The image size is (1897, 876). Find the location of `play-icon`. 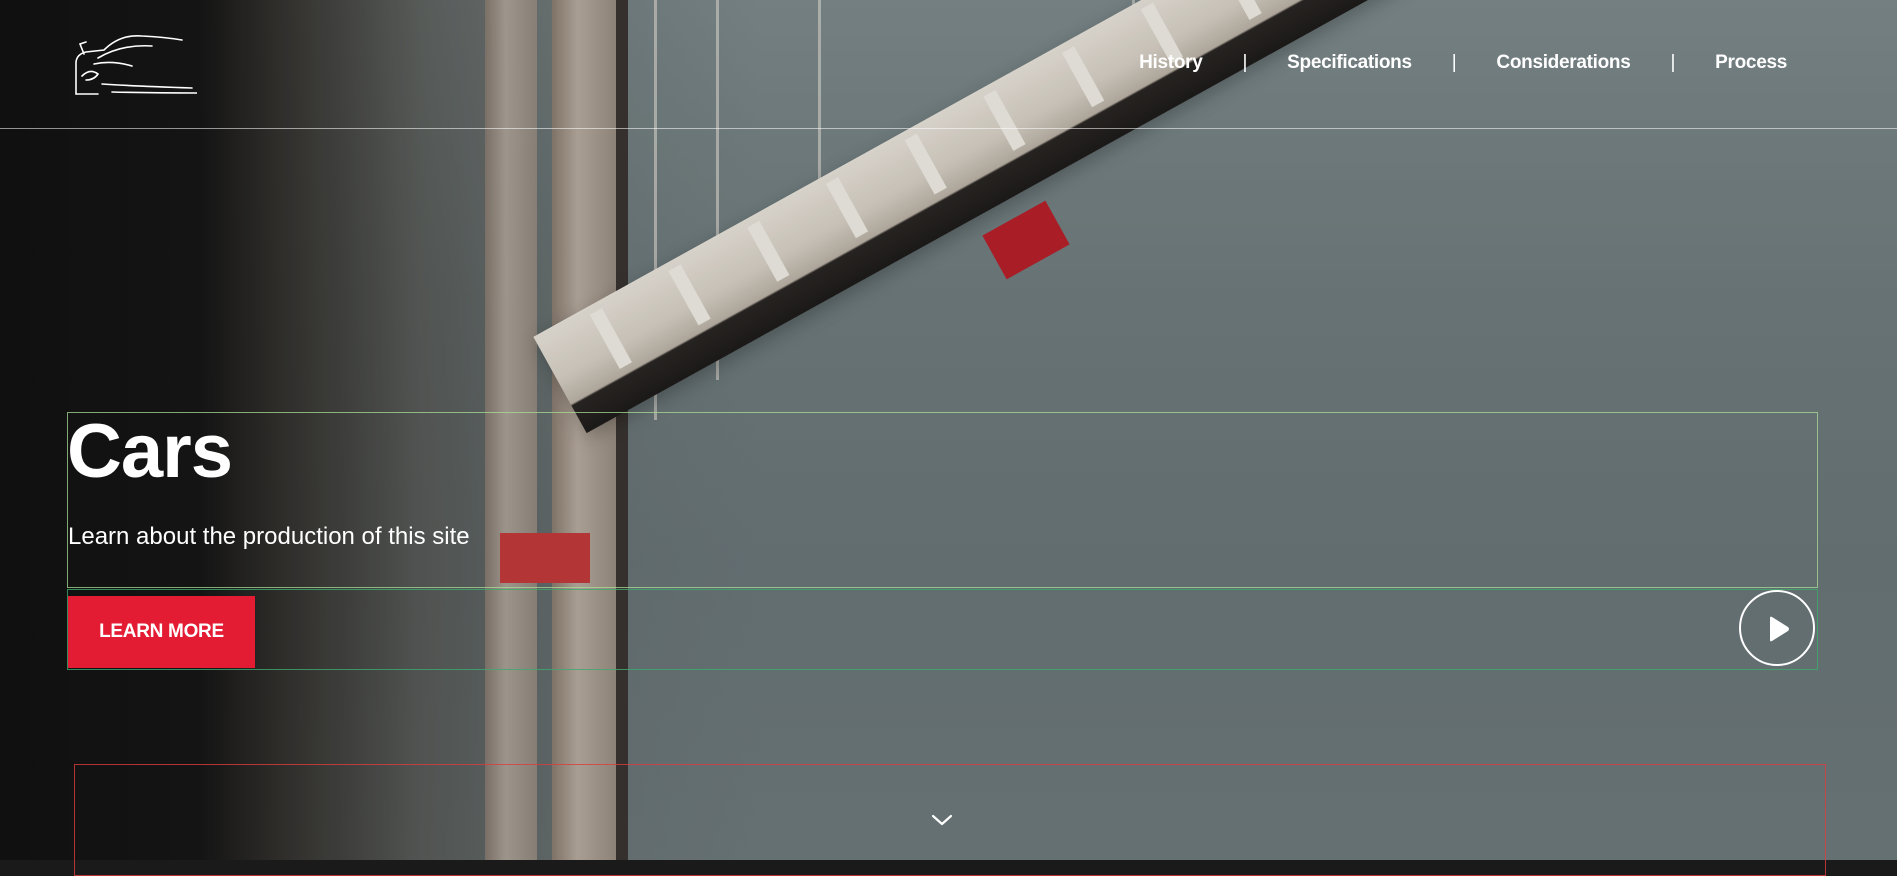

play-icon is located at coordinates (1779, 629).